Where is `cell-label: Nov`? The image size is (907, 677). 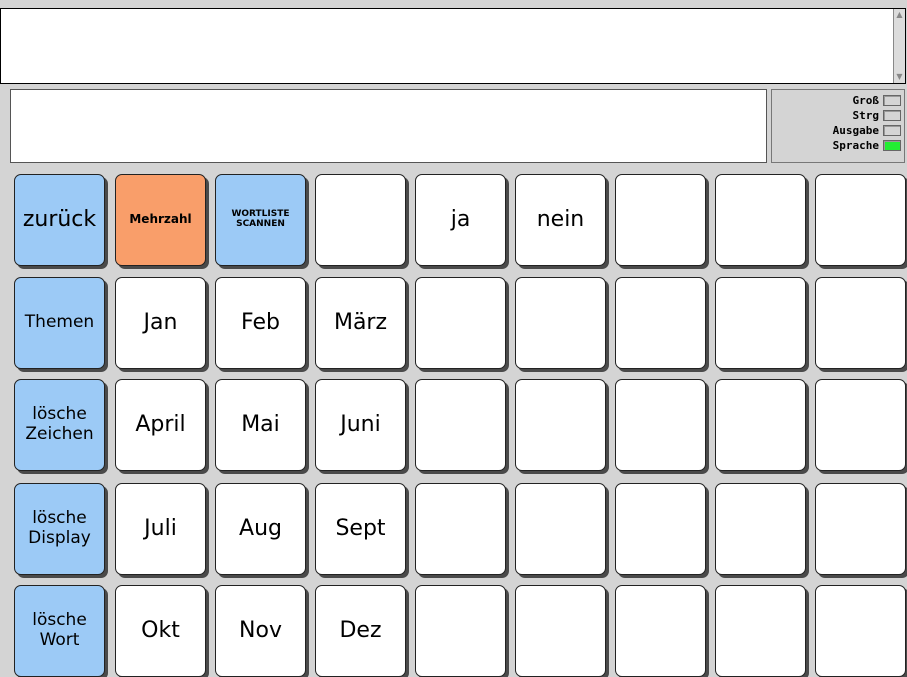 cell-label: Nov is located at coordinates (260, 631).